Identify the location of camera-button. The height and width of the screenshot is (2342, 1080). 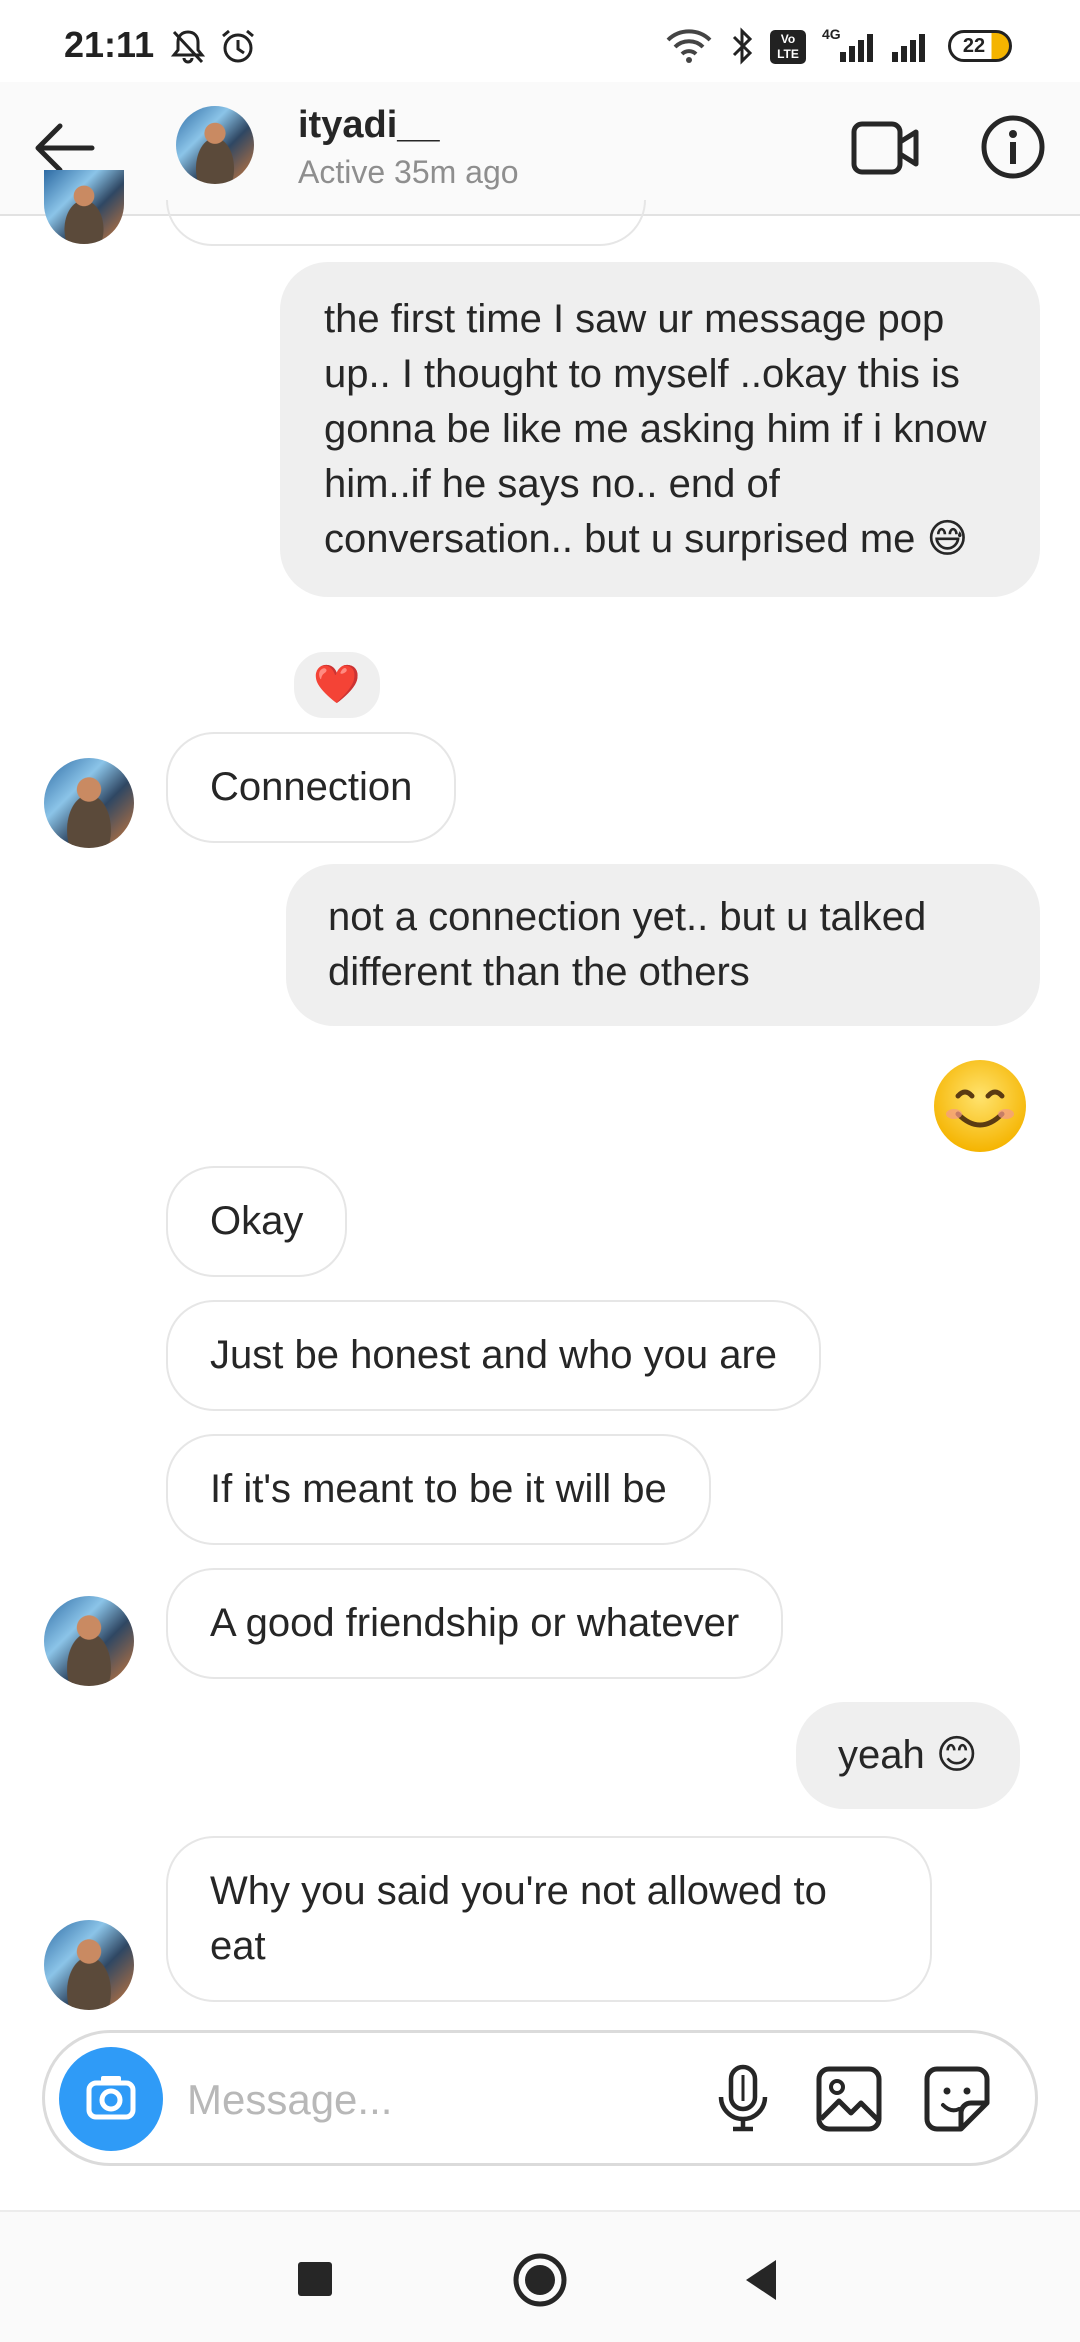
(111, 2099).